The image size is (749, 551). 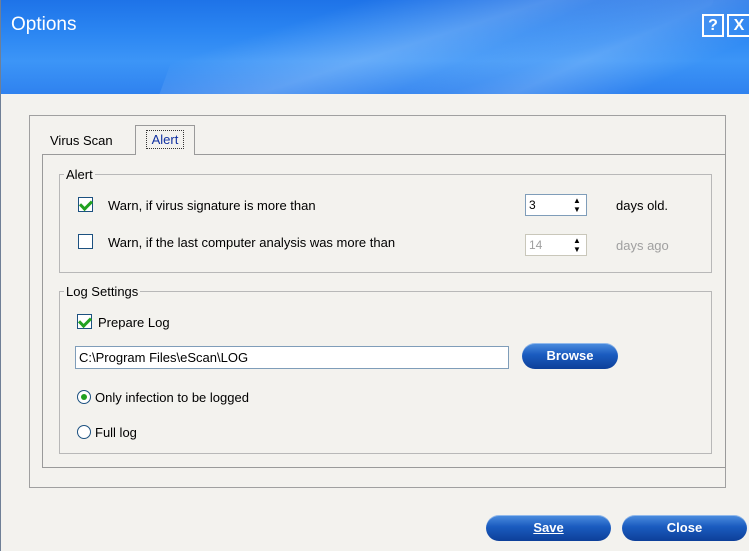 What do you see at coordinates (172, 397) in the screenshot?
I see `radio-only-infection-label: Only infection to be logged` at bounding box center [172, 397].